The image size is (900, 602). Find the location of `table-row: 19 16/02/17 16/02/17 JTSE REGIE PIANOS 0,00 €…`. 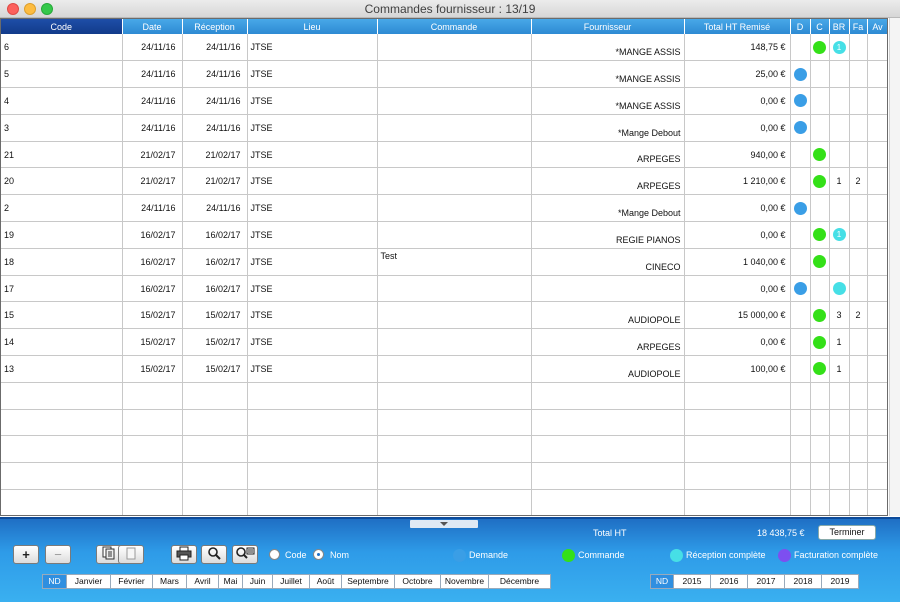

table-row: 19 16/02/17 16/02/17 JTSE REGIE PIANOS 0,00 €… is located at coordinates (444, 235).